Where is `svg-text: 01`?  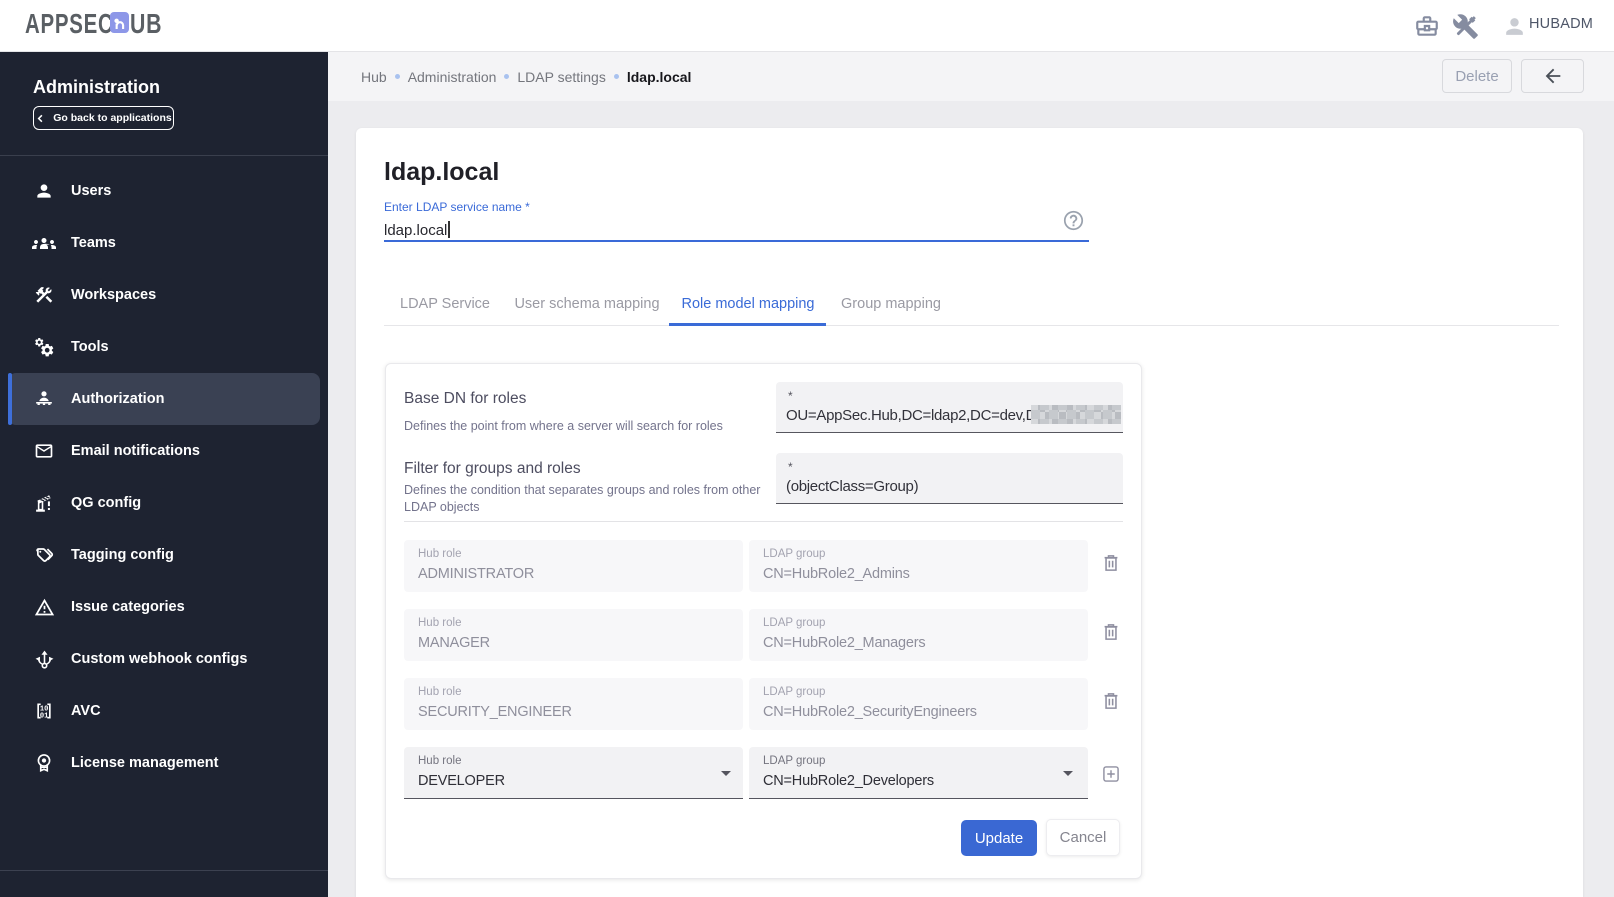 svg-text: 01 is located at coordinates (44, 716).